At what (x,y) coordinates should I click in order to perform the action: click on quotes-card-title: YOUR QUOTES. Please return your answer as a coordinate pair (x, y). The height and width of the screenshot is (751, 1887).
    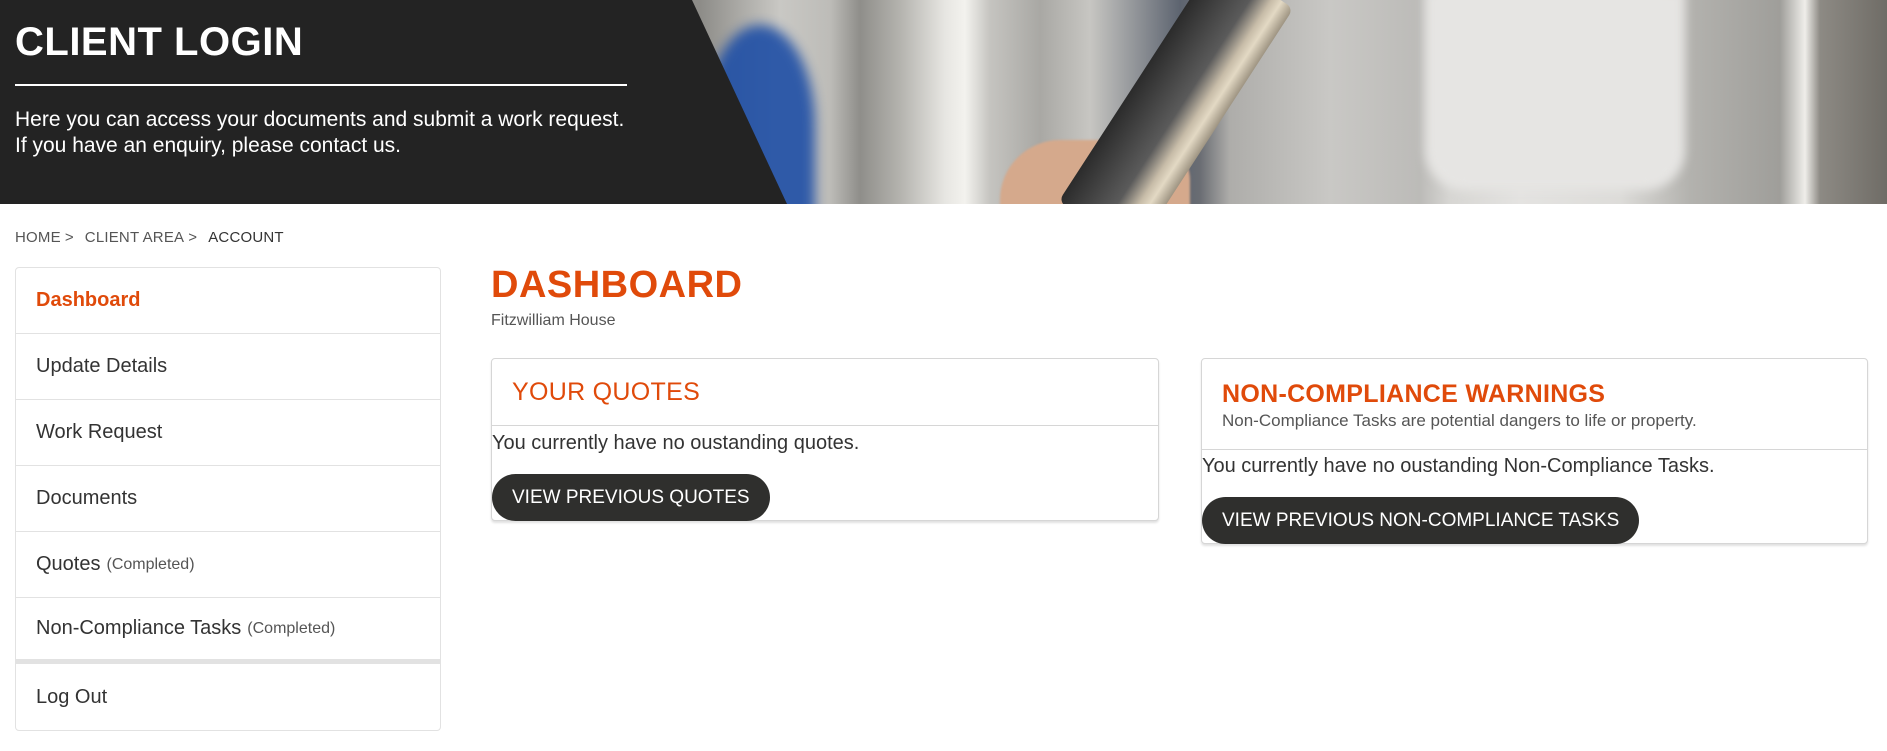
    Looking at the image, I should click on (606, 391).